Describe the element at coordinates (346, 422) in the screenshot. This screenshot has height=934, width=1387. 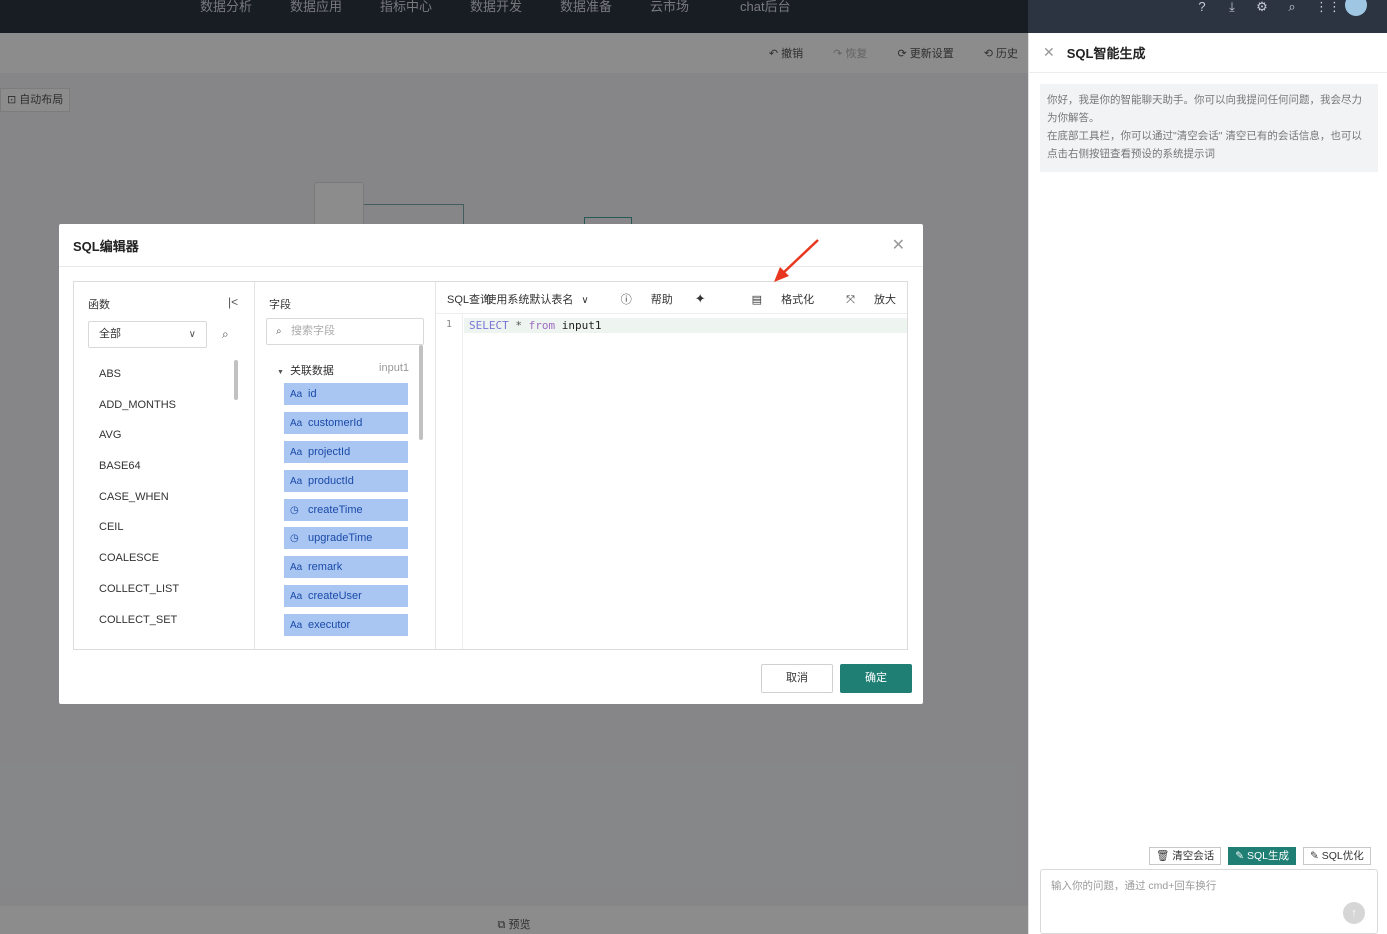
I see `field-item: Aa customerId` at that location.